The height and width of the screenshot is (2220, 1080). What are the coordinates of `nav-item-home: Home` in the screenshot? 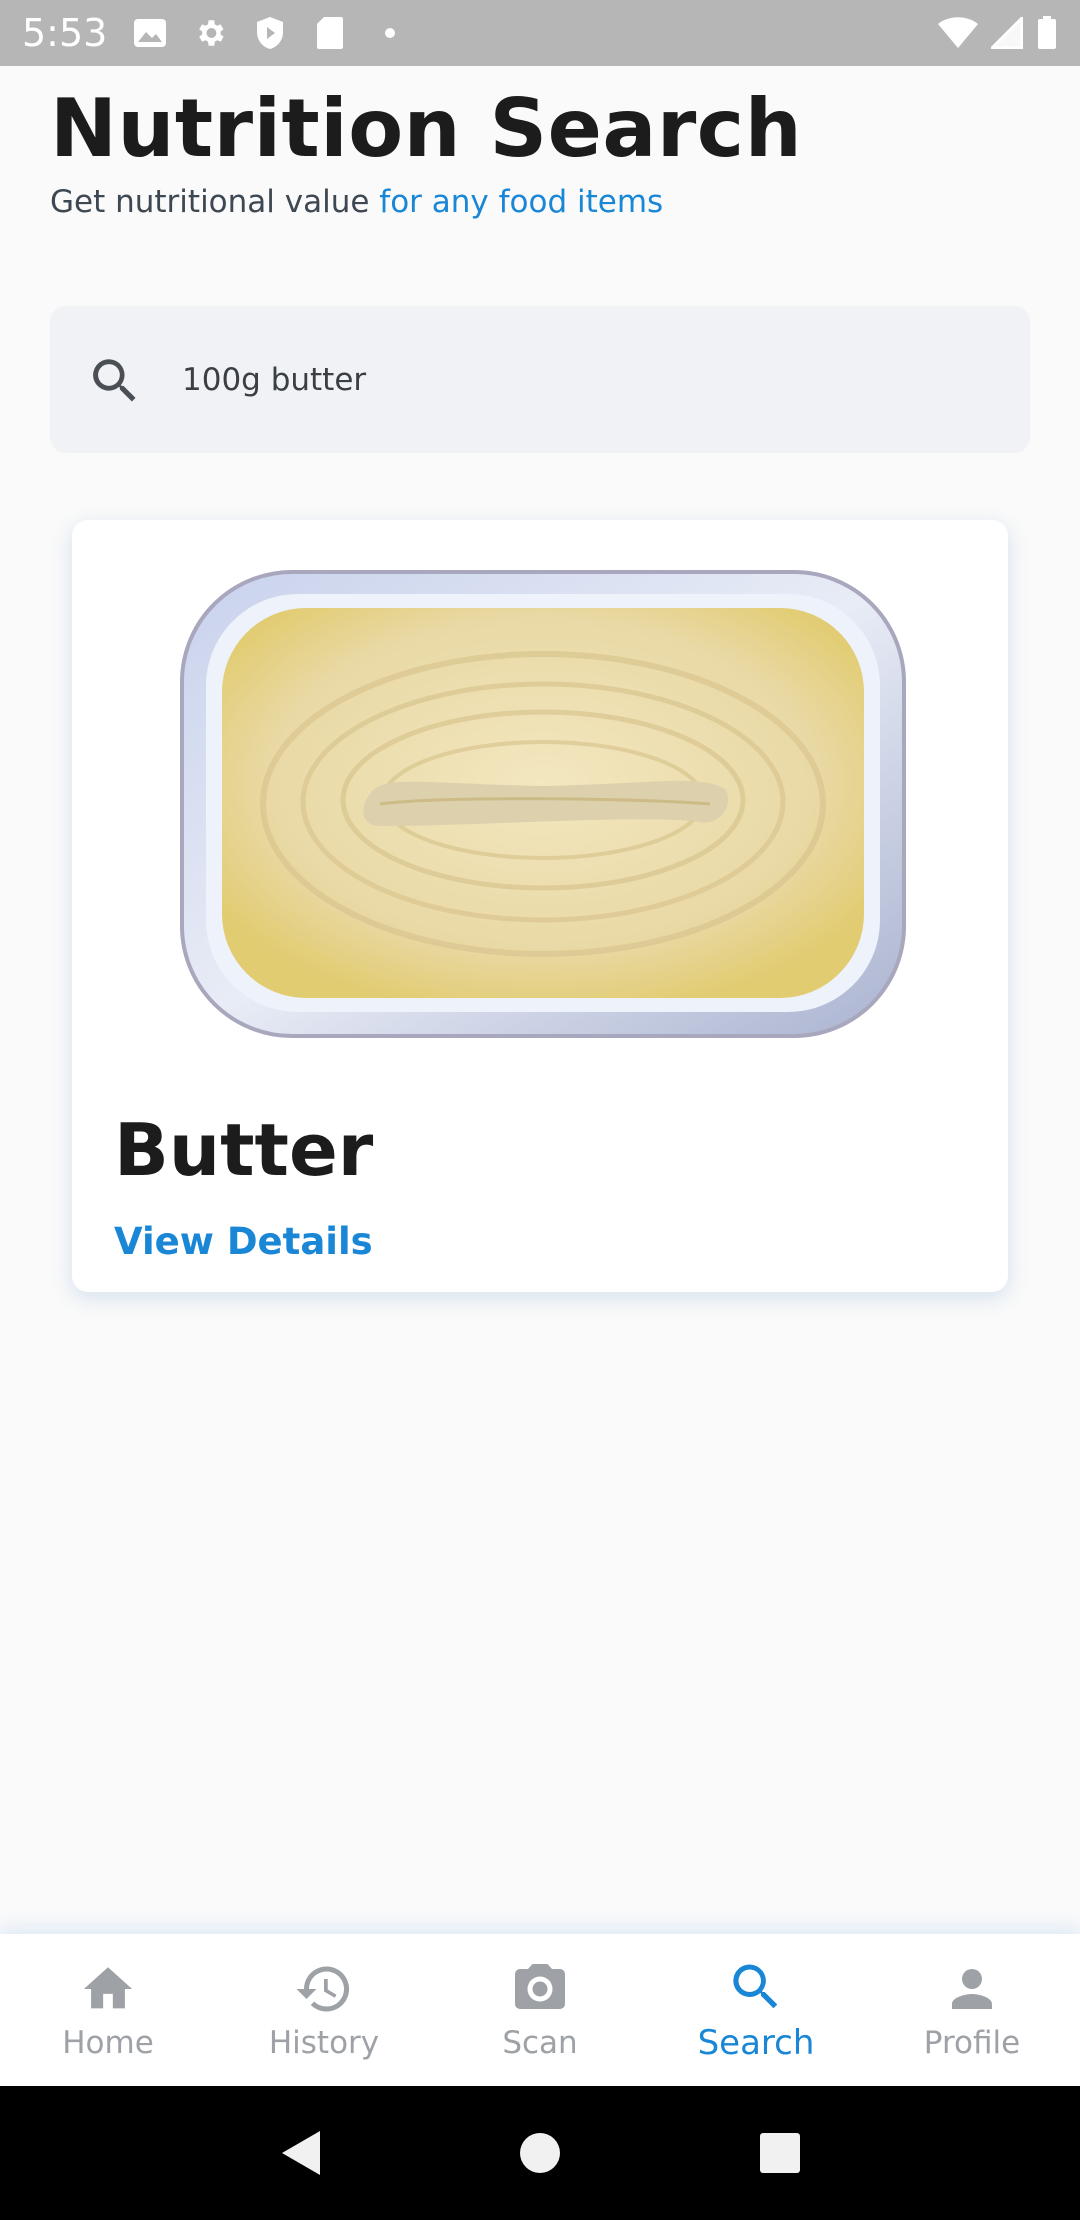 It's located at (108, 2010).